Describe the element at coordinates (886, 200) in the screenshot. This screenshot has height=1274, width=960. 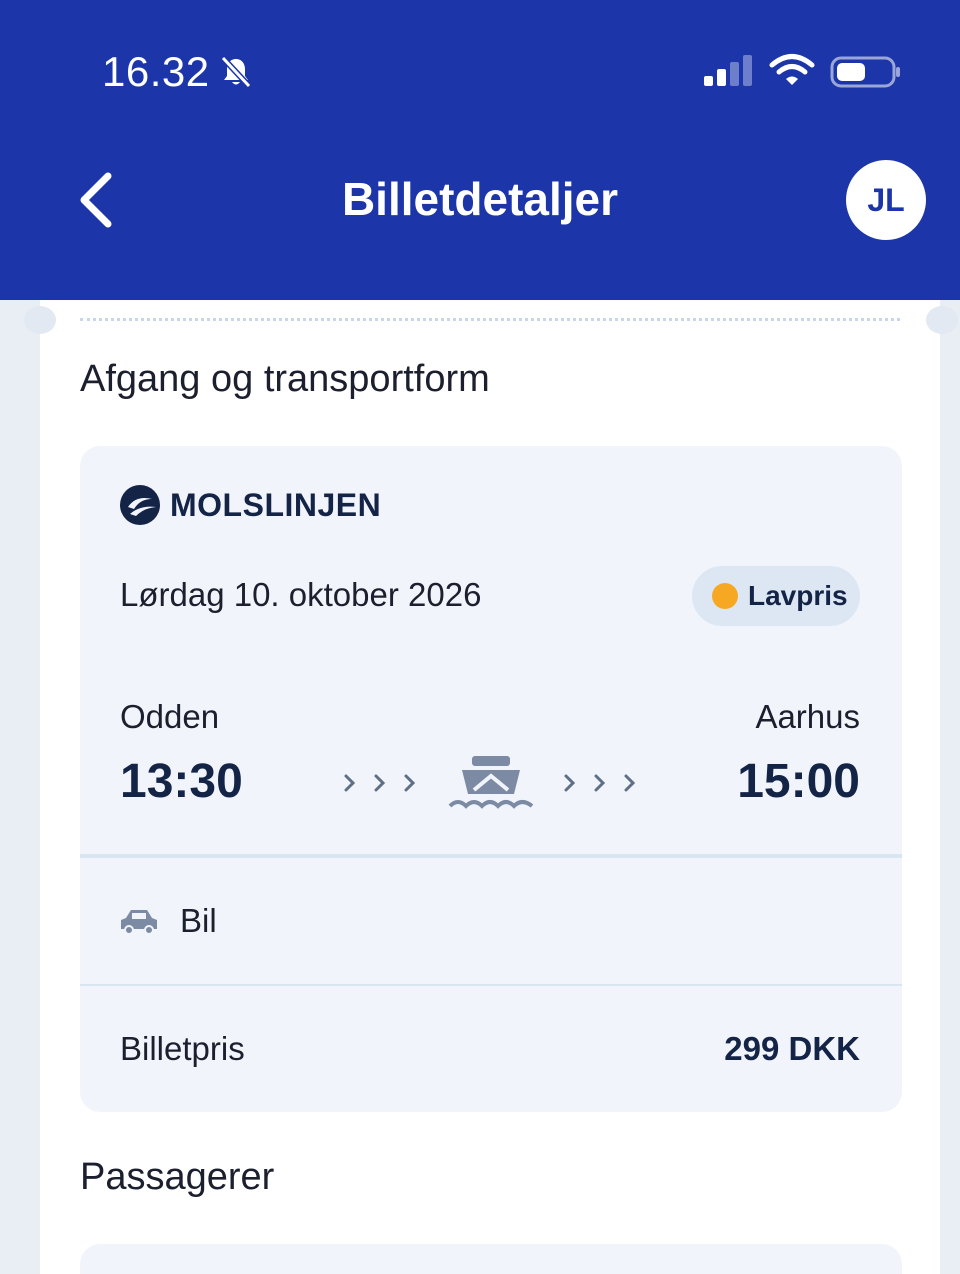
I see `avatar: JL` at that location.